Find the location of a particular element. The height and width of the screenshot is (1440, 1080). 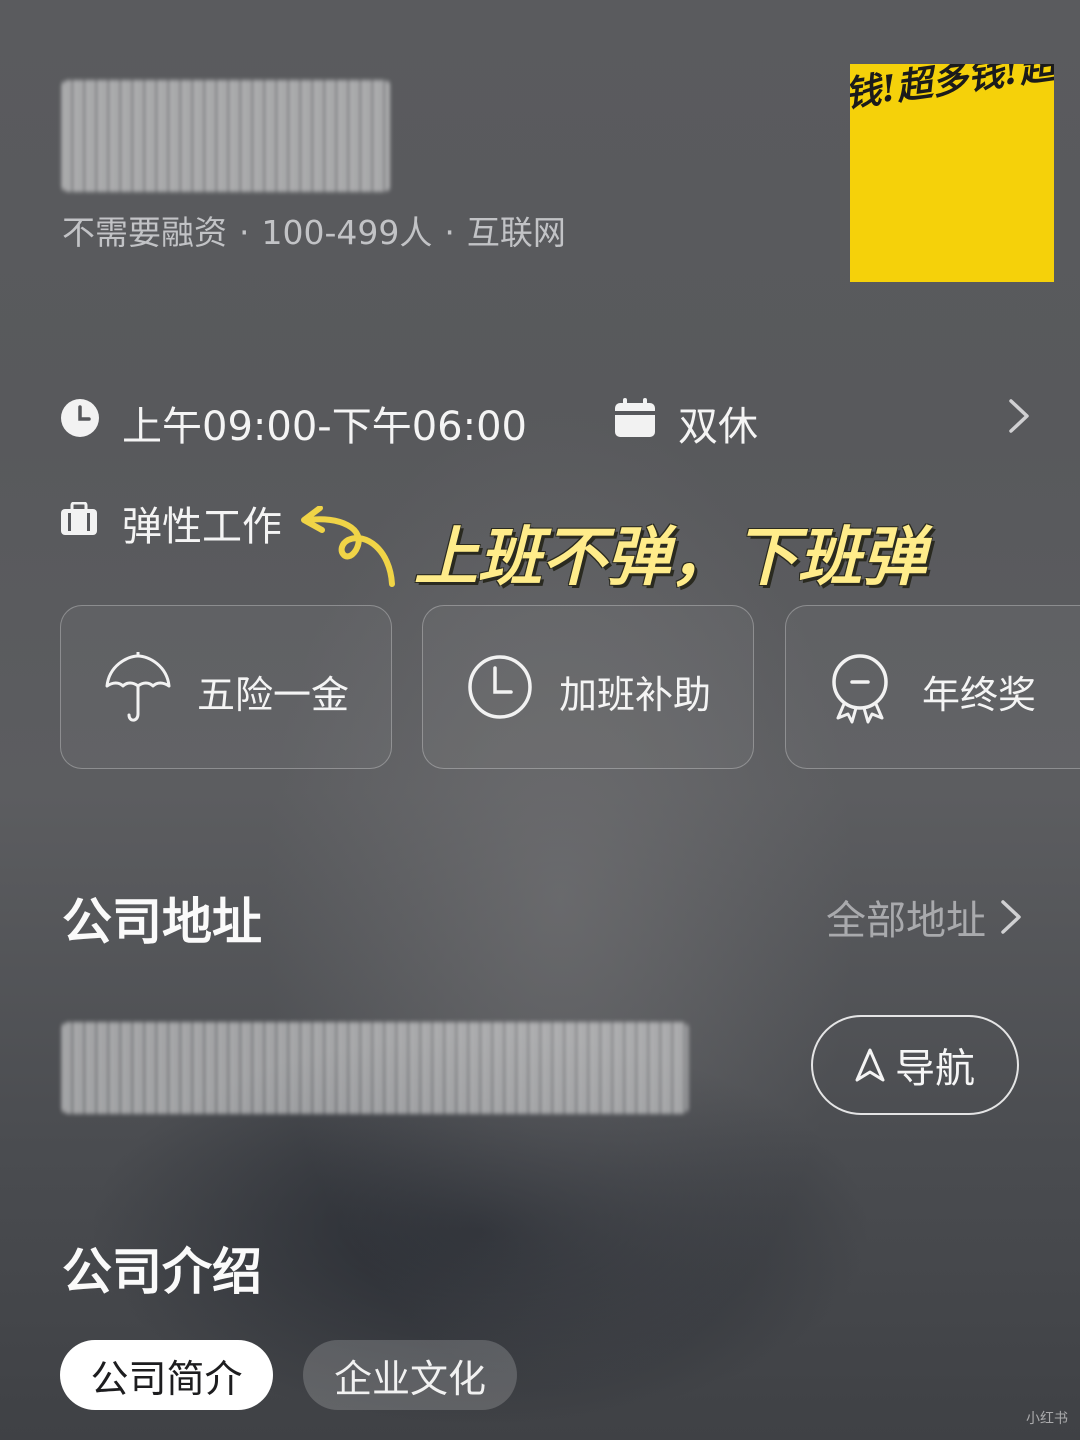

benefit-card-overtime: 加班补助 is located at coordinates (588, 687).